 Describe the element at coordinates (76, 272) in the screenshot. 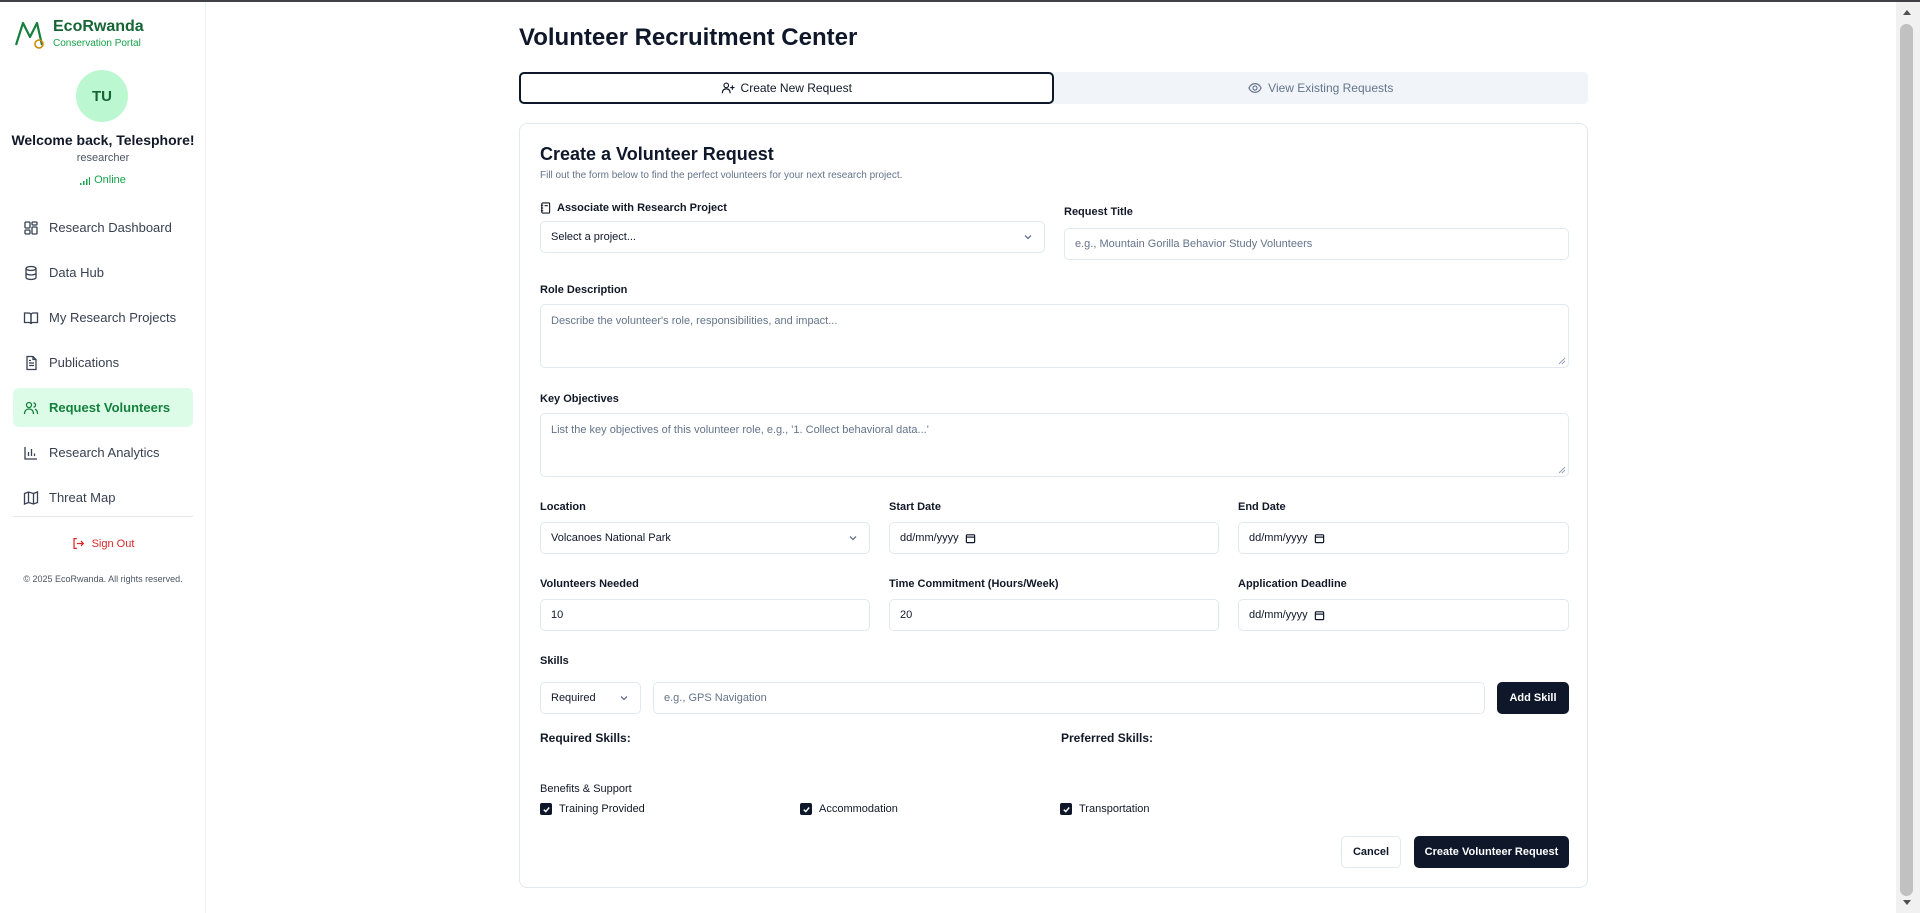

I see `sidebar-item-label: Data Hub` at that location.